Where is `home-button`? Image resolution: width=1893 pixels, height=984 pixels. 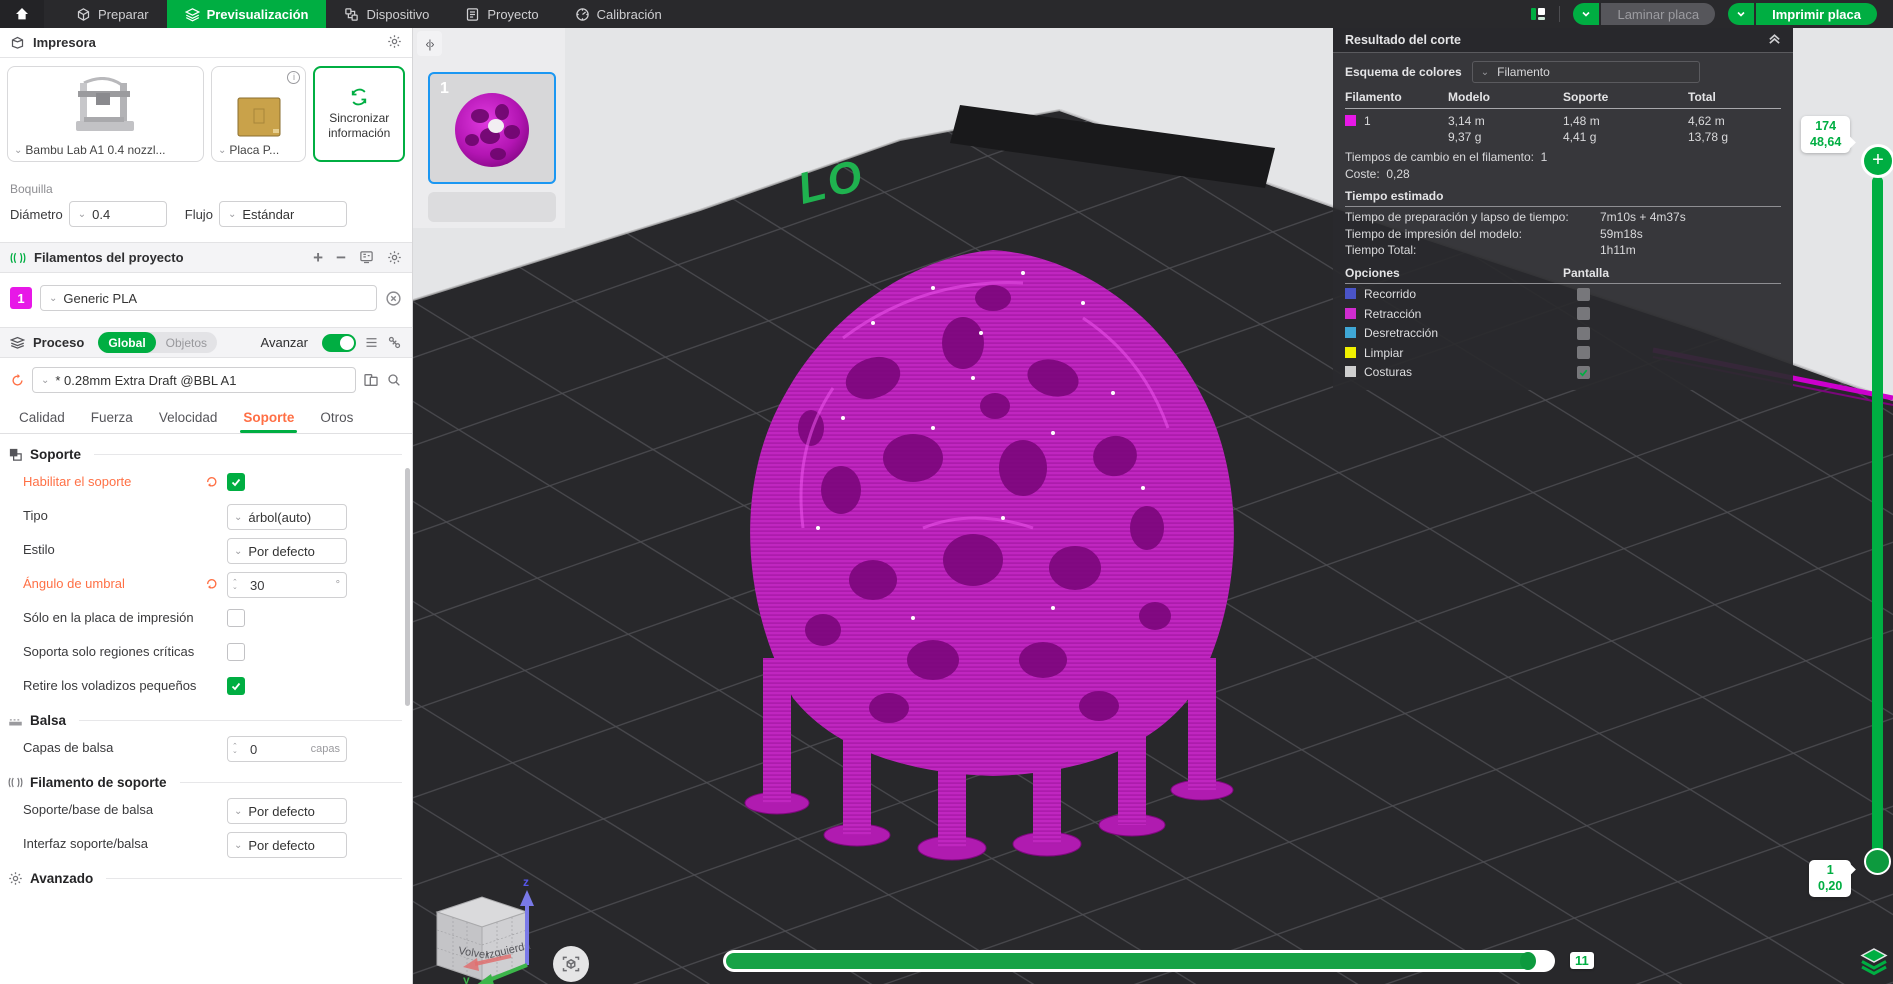
home-button is located at coordinates (22, 14).